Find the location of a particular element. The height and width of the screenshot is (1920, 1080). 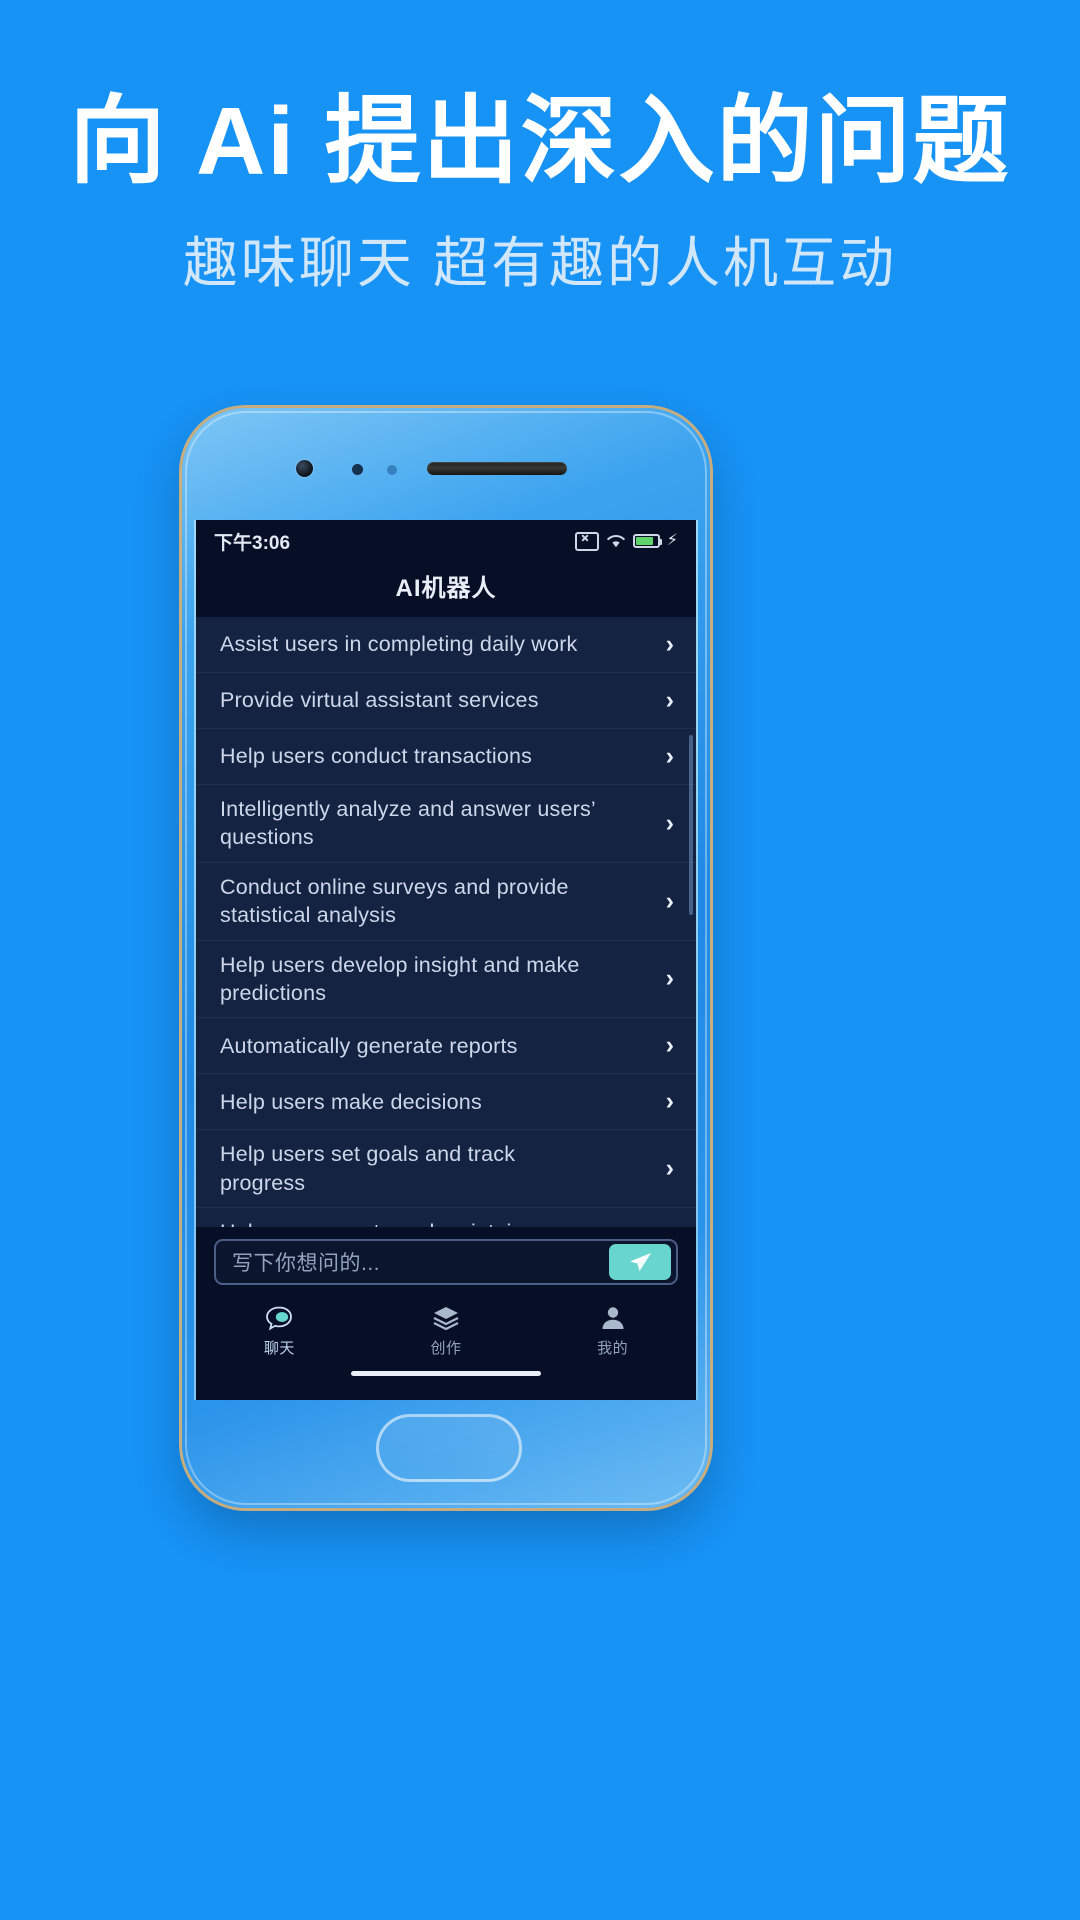

tab-create-label: 创作 is located at coordinates (446, 1348).